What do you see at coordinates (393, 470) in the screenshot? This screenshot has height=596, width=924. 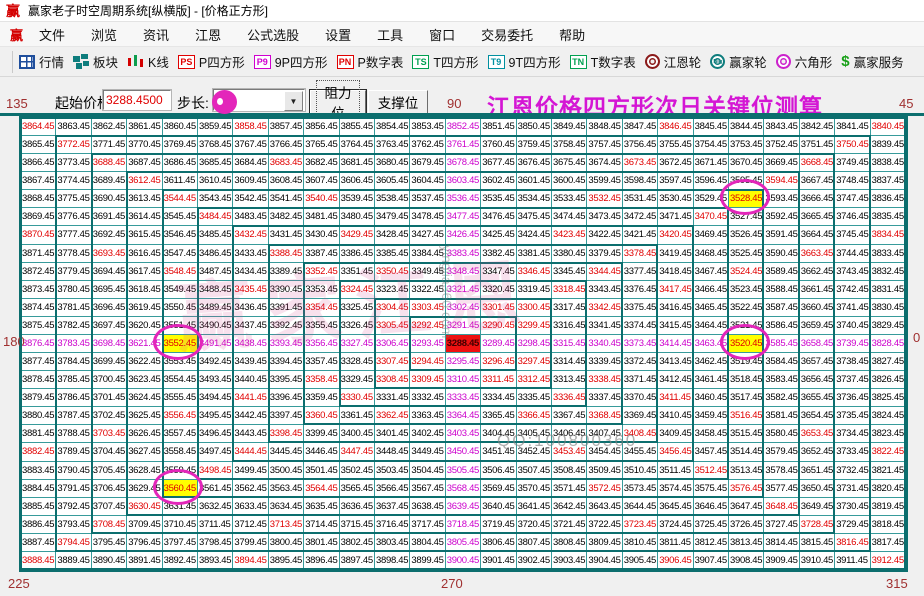 I see `grid-cell: 3503.45` at bounding box center [393, 470].